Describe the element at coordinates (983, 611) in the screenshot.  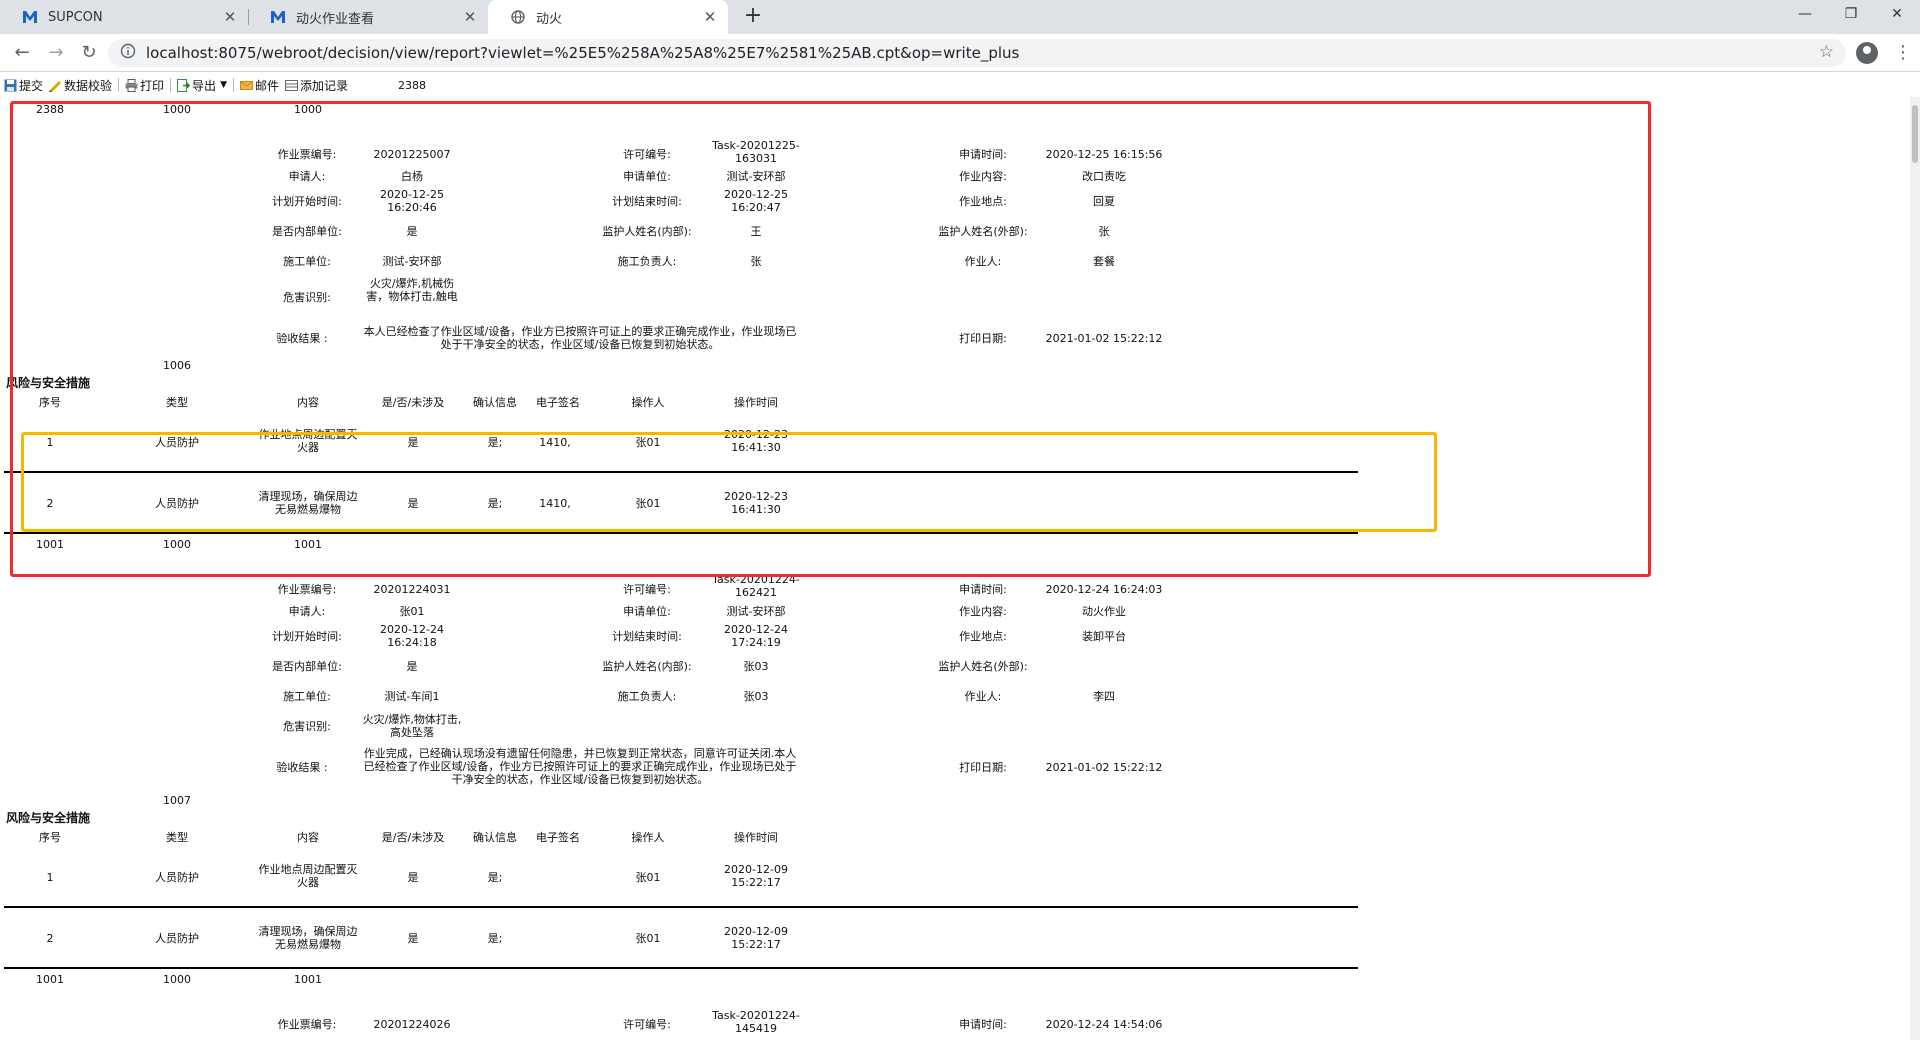
I see `work-content-label: 作业内容:` at that location.